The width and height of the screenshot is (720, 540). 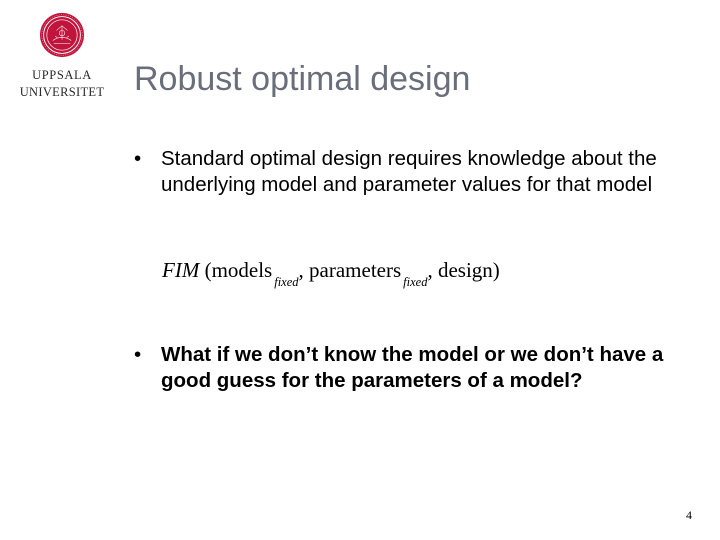 What do you see at coordinates (350, 270) in the screenshot?
I see `formula-parameters: , parameters` at bounding box center [350, 270].